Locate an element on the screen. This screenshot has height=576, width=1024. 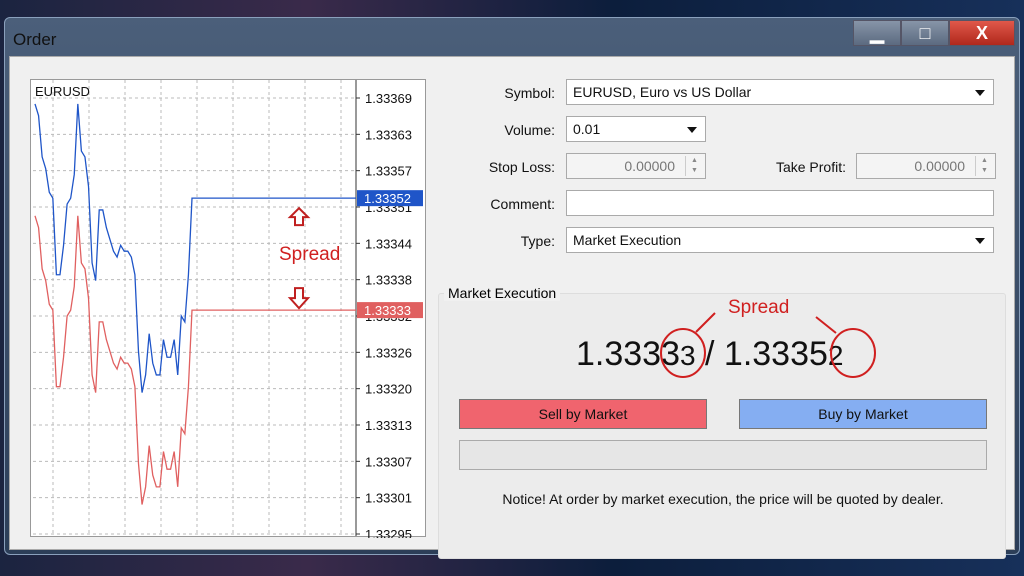
type-label: Type: is located at coordinates (537, 241).